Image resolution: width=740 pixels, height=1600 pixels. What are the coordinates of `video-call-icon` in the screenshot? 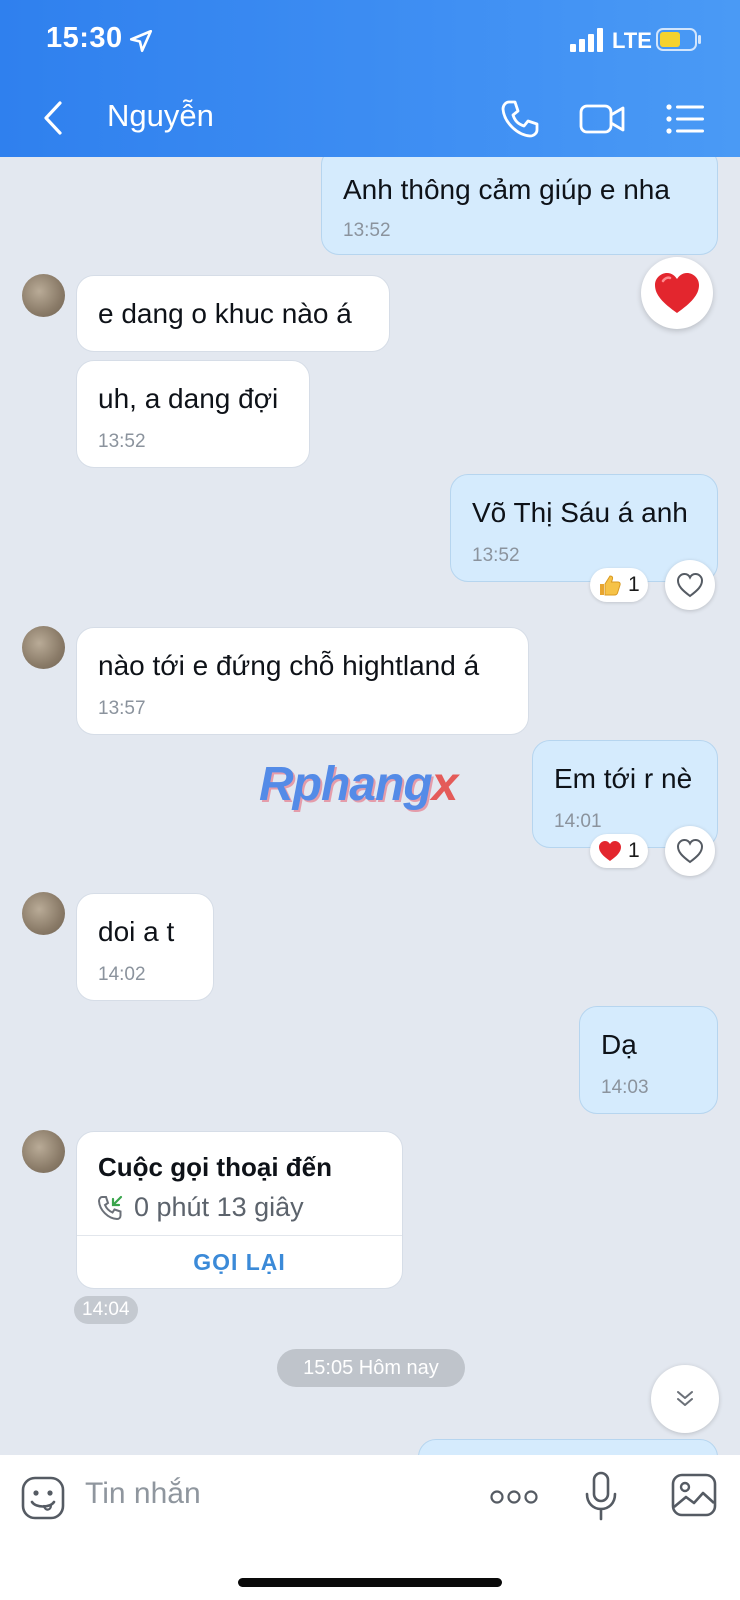 It's located at (602, 119).